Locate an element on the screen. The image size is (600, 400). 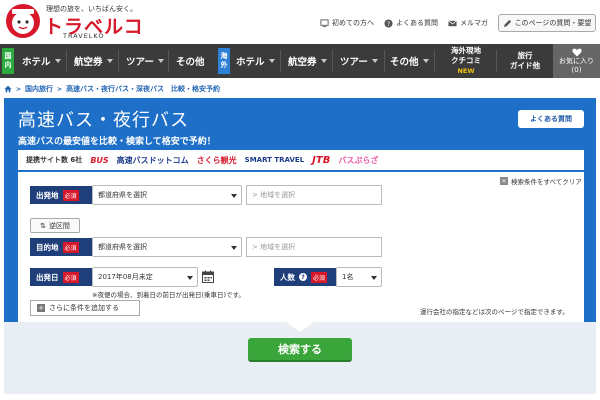
nav-guide: 旅行 ガイド他 is located at coordinates (525, 61).